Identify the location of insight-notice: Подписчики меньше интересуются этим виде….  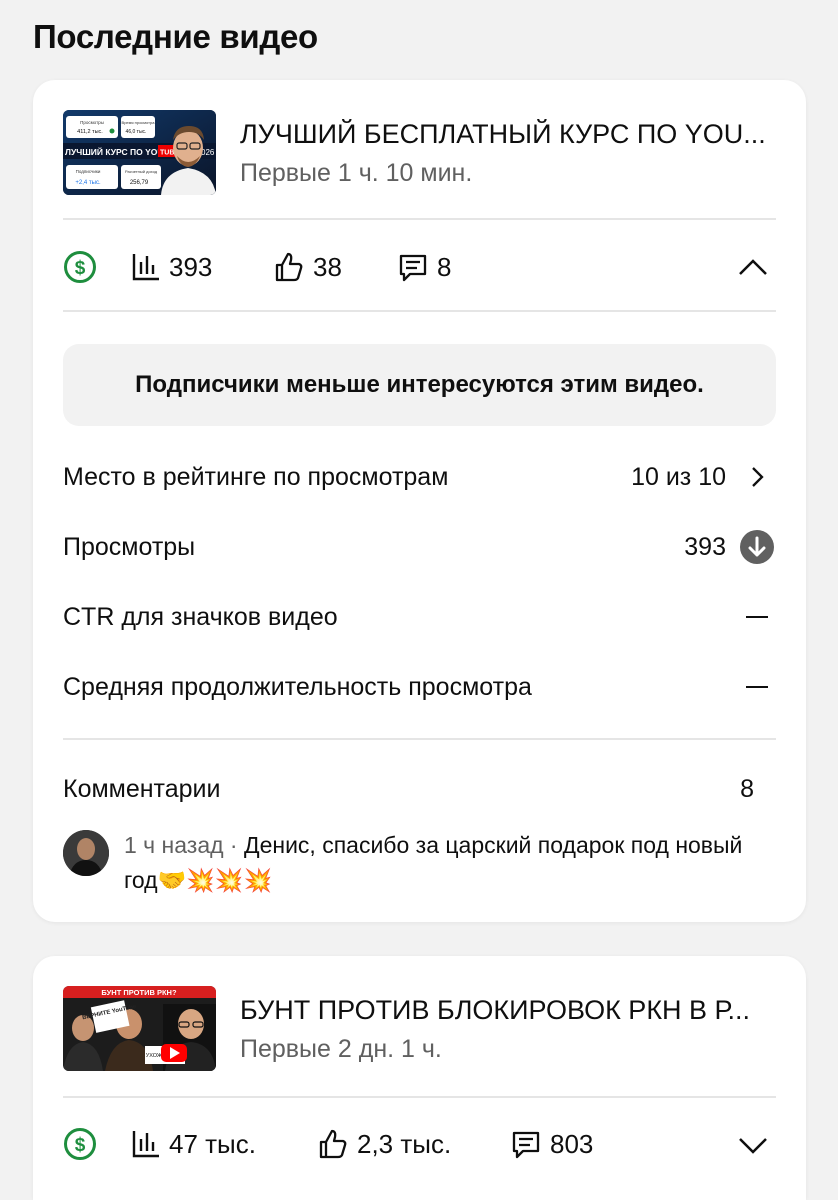
(419, 385).